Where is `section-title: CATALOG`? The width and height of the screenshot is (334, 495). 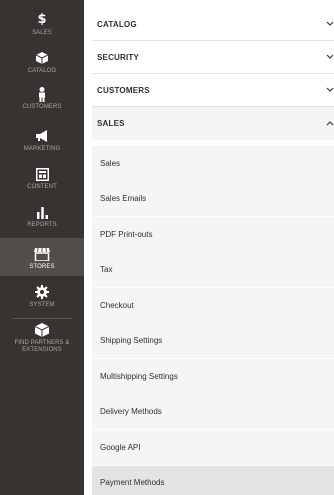
section-title: CATALOG is located at coordinates (117, 24).